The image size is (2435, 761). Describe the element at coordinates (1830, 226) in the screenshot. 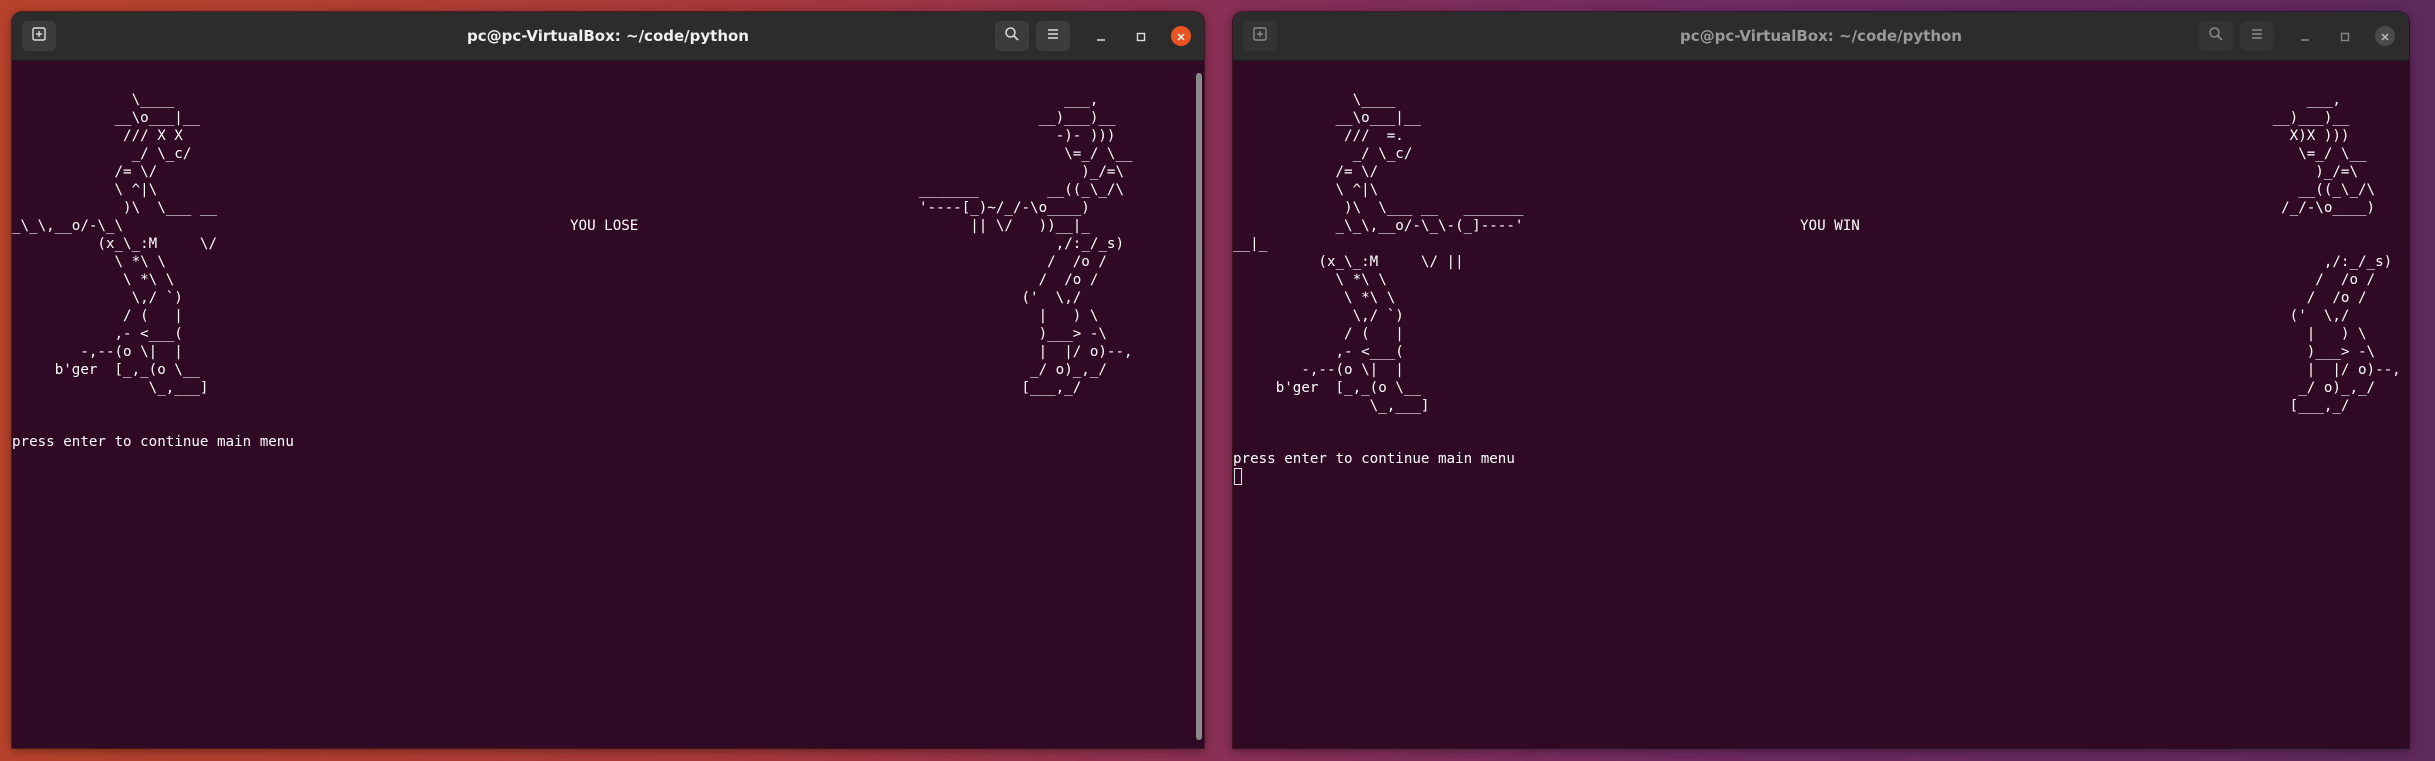

I see `game-result-text: YOU WIN` at that location.